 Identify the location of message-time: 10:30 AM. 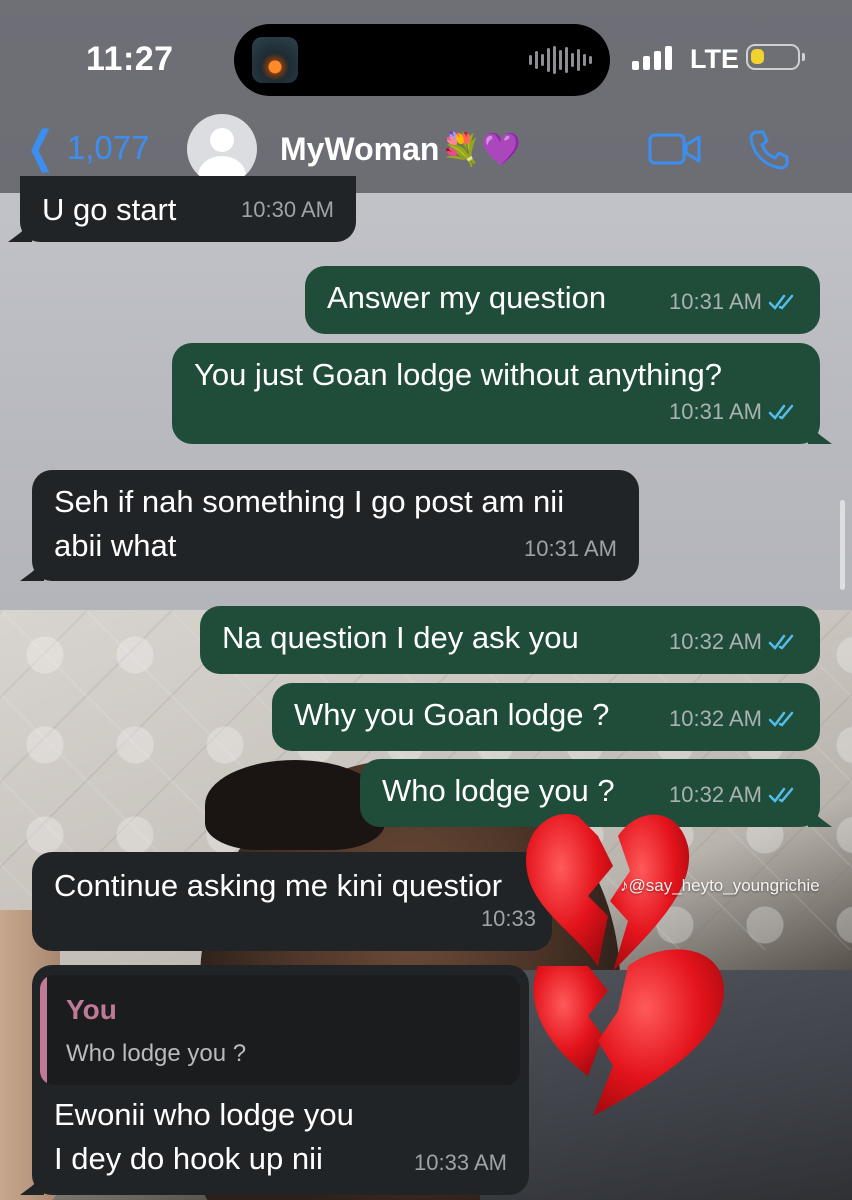
(287, 209).